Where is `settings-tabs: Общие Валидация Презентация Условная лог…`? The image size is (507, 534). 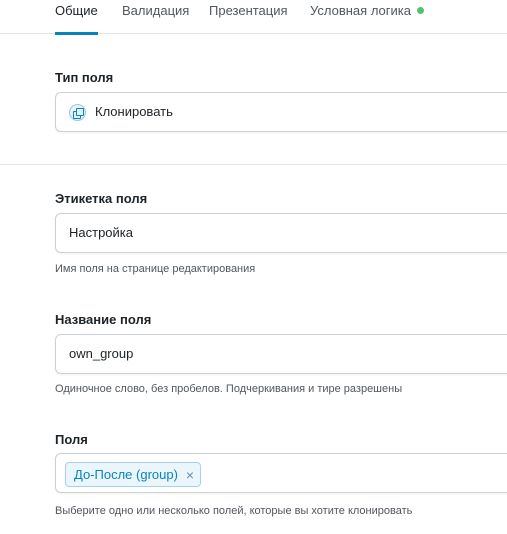 settings-tabs: Общие Валидация Презентация Условная лог… is located at coordinates (253, 17).